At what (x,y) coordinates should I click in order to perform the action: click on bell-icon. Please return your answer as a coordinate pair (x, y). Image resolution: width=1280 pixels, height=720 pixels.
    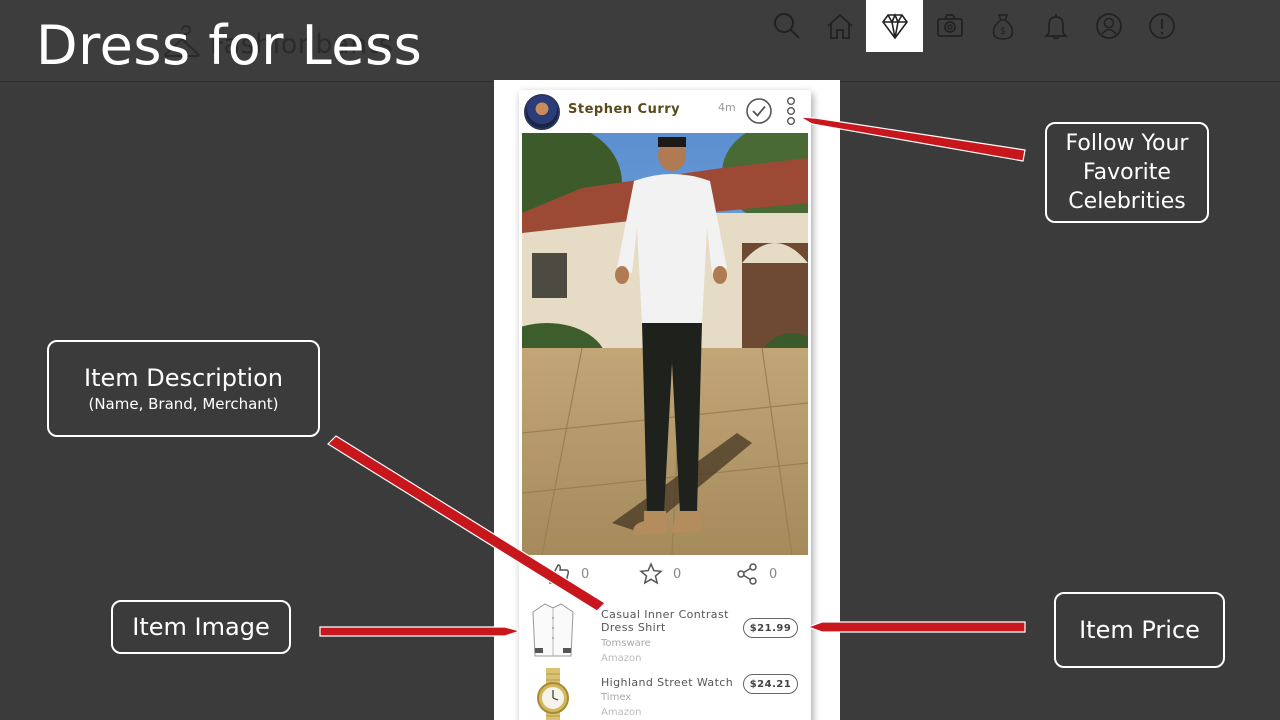
    Looking at the image, I should click on (1055, 27).